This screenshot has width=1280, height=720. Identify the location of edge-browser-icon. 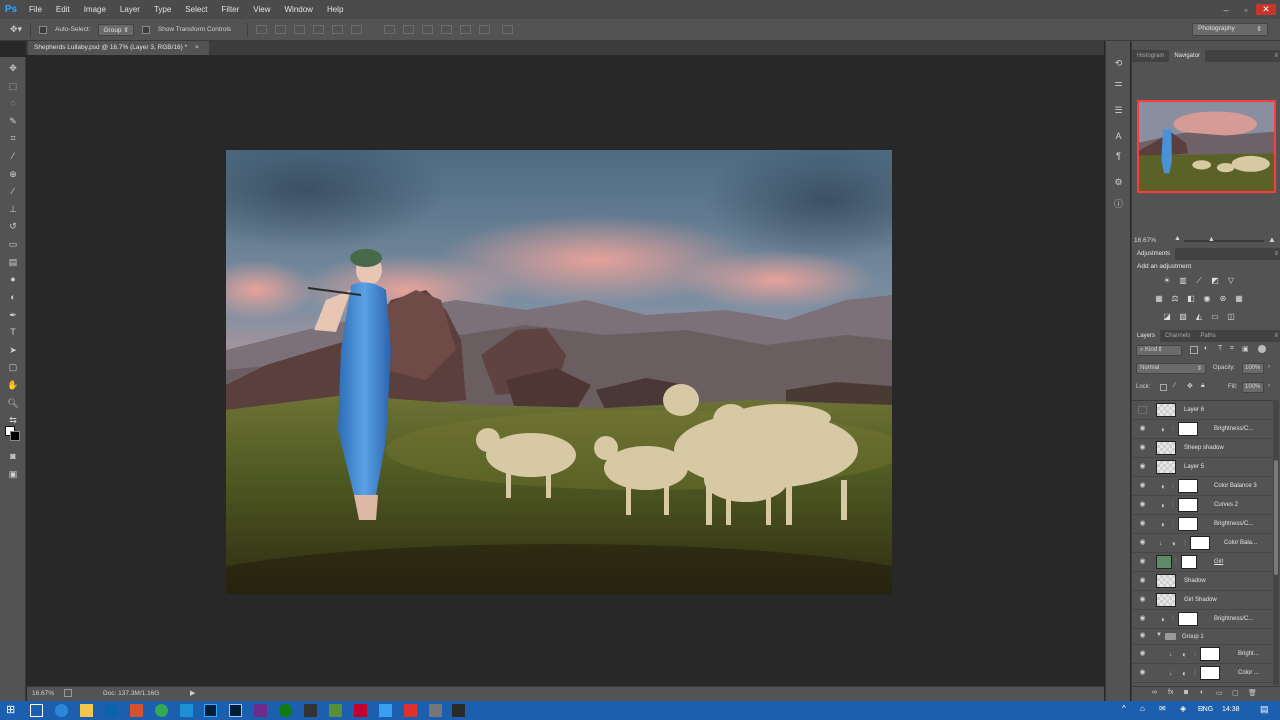
(61, 710).